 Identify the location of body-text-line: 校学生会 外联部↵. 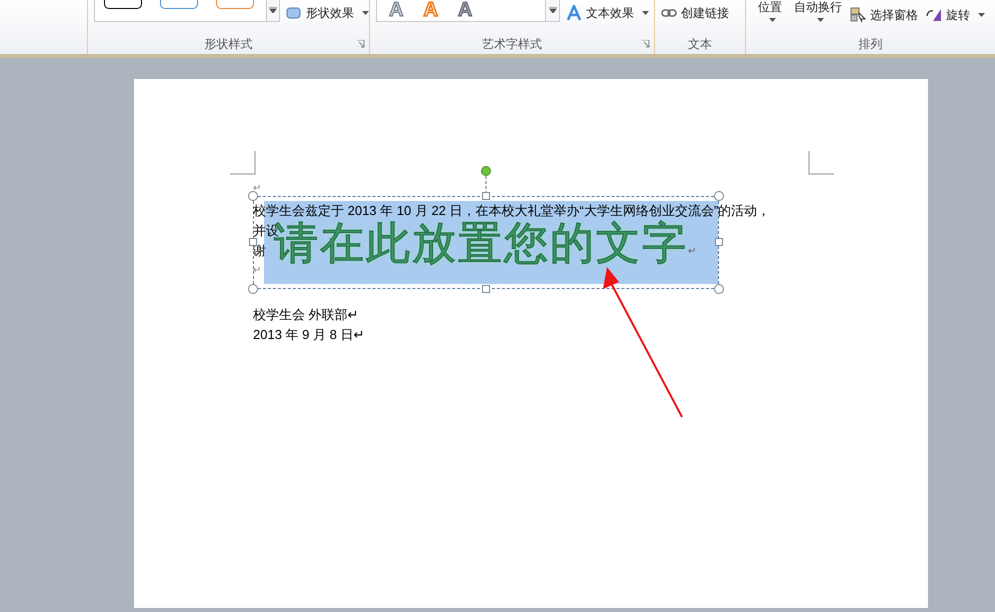
(306, 315).